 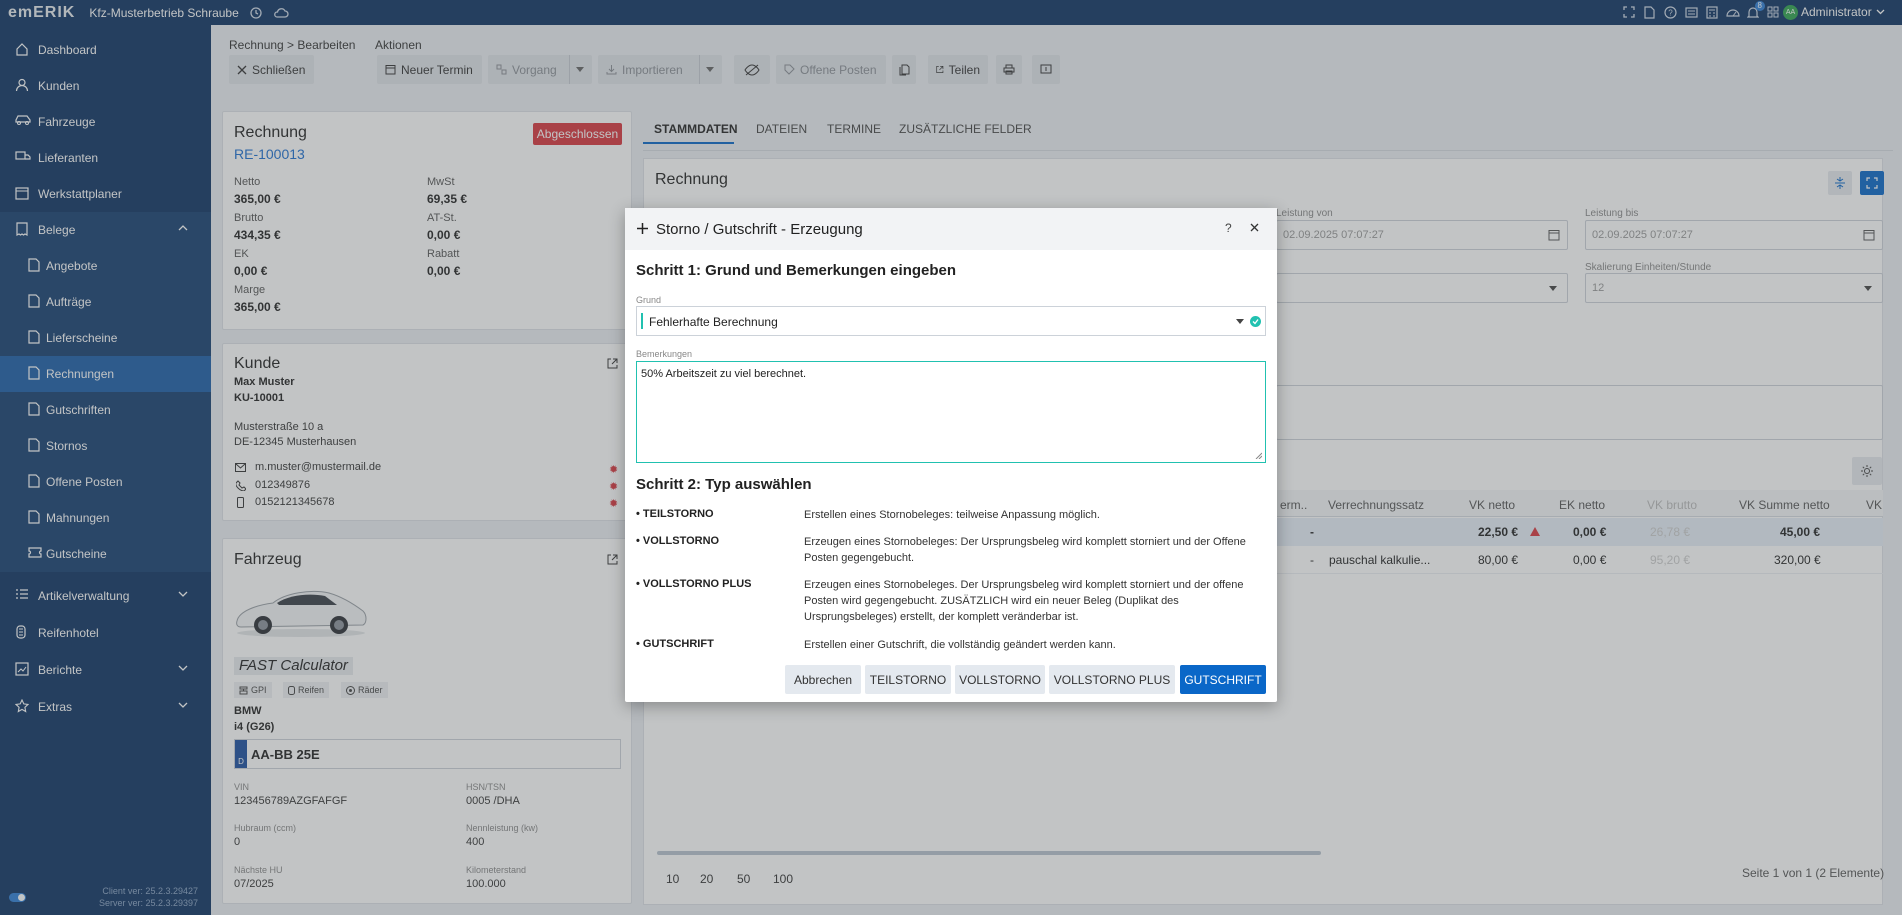 I want to click on type-vollstorno-plus: • VOLLSTORNO PLUS, so click(x=694, y=584).